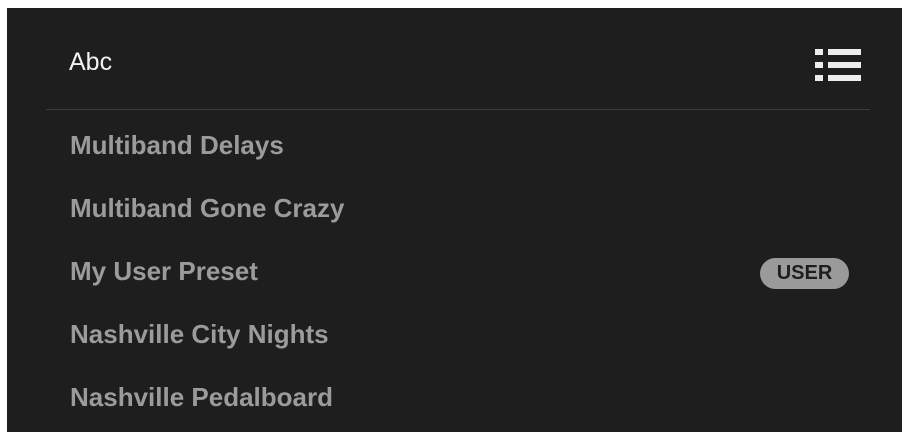 The image size is (902, 432). Describe the element at coordinates (458, 109) in the screenshot. I see `header-divider` at that location.